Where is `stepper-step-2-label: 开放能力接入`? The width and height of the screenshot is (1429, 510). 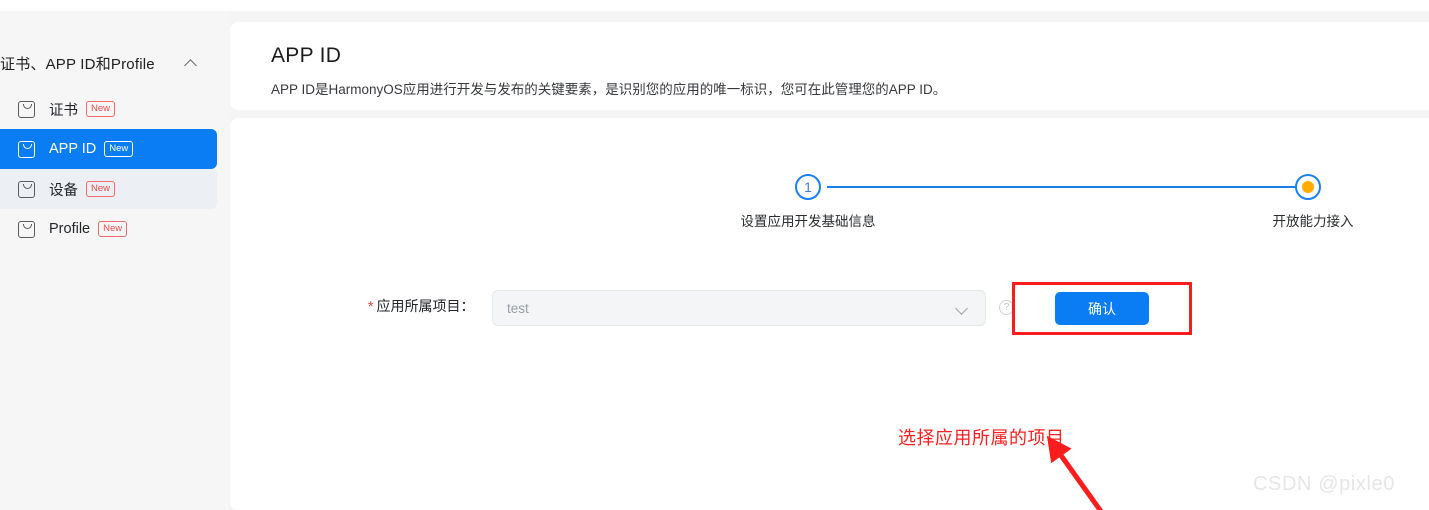
stepper-step-2-label: 开放能力接入 is located at coordinates (1313, 221).